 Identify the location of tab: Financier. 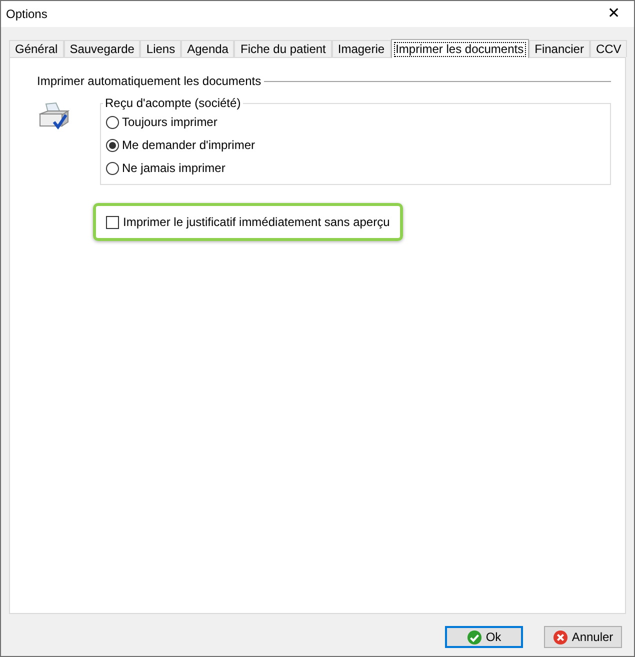
(559, 48).